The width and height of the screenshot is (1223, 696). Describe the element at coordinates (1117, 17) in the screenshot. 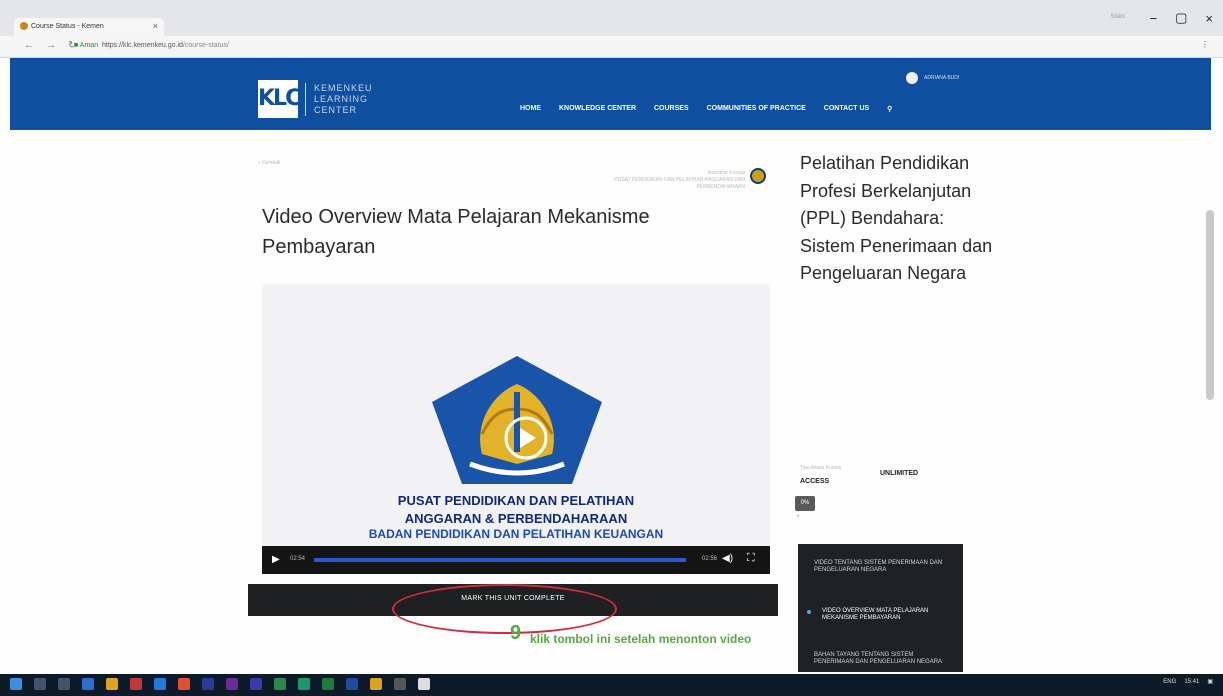

I see `window-user-label: Sisko` at that location.